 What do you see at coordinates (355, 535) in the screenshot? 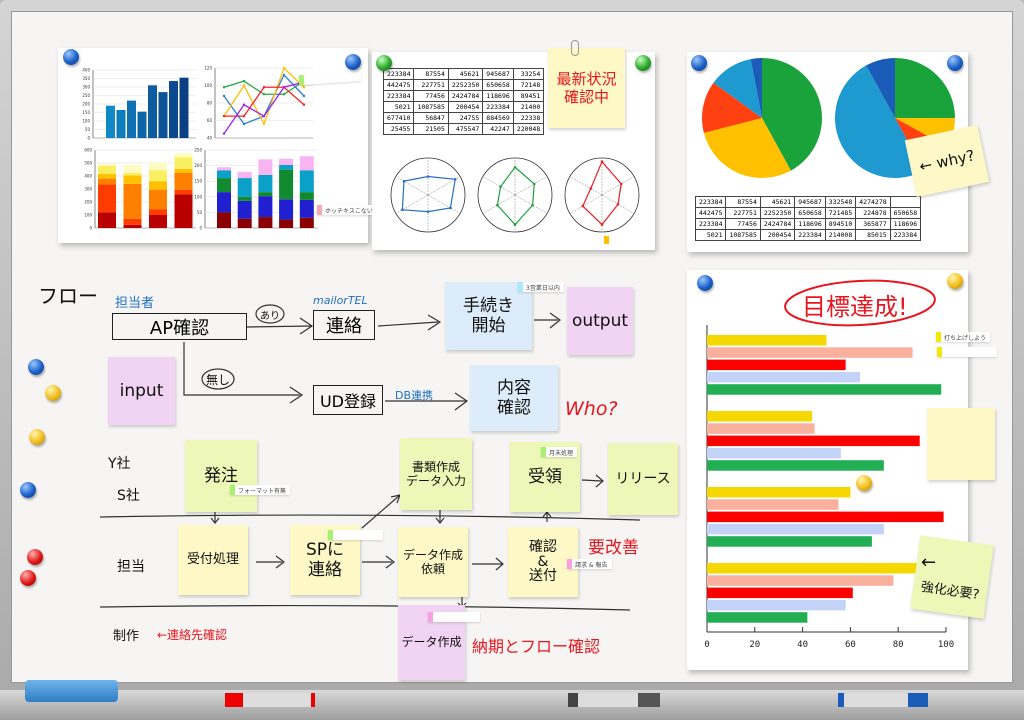
I see `sp-tag-blank` at bounding box center [355, 535].